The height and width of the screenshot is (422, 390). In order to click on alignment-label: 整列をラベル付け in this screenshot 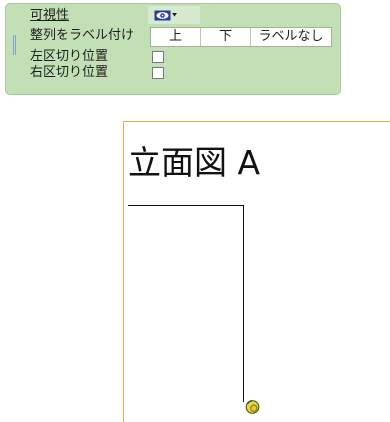, I will do `click(82, 35)`.